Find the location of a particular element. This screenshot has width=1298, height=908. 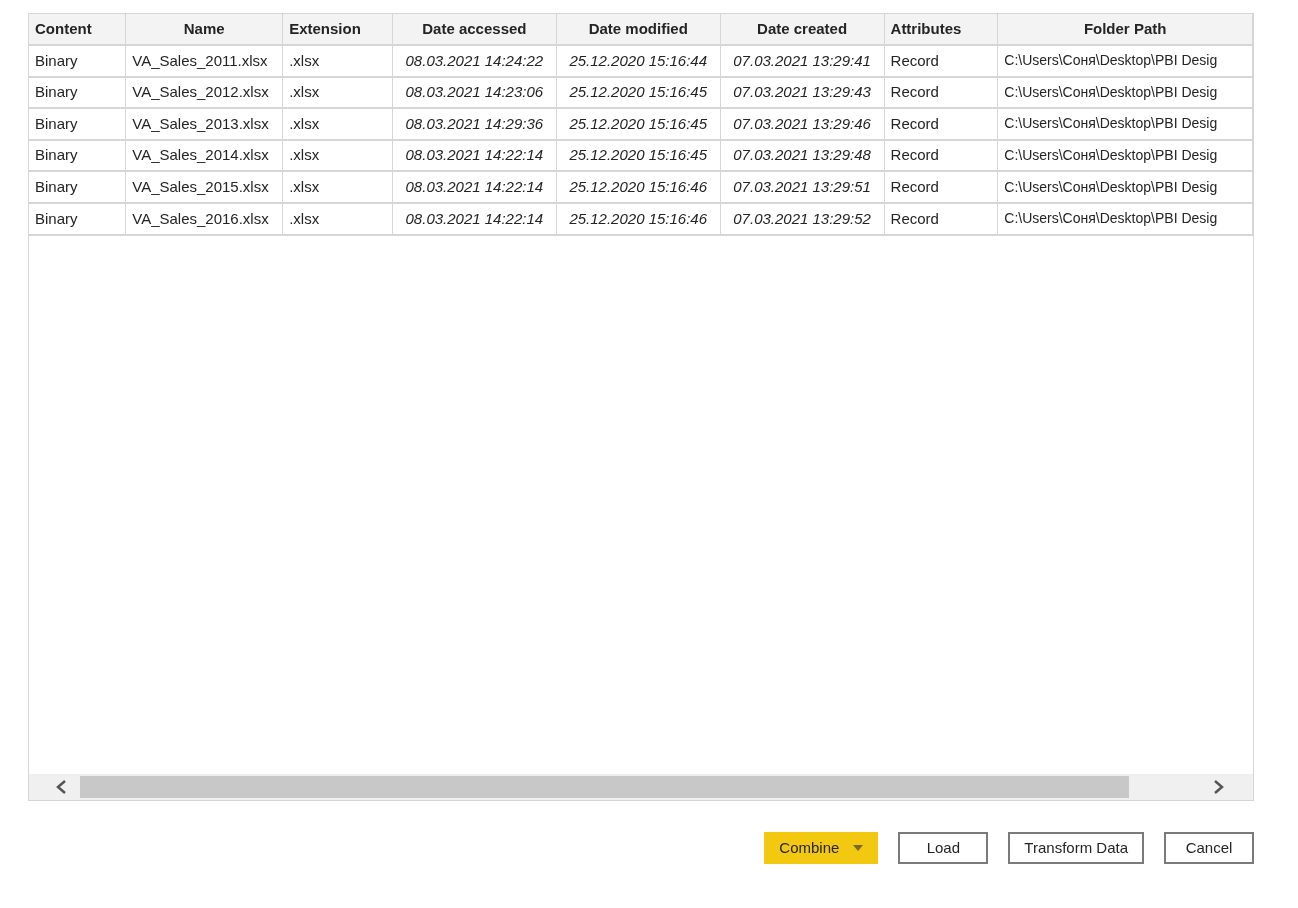

table-cell: 08.03.2021 14:24:22 is located at coordinates (474, 61).